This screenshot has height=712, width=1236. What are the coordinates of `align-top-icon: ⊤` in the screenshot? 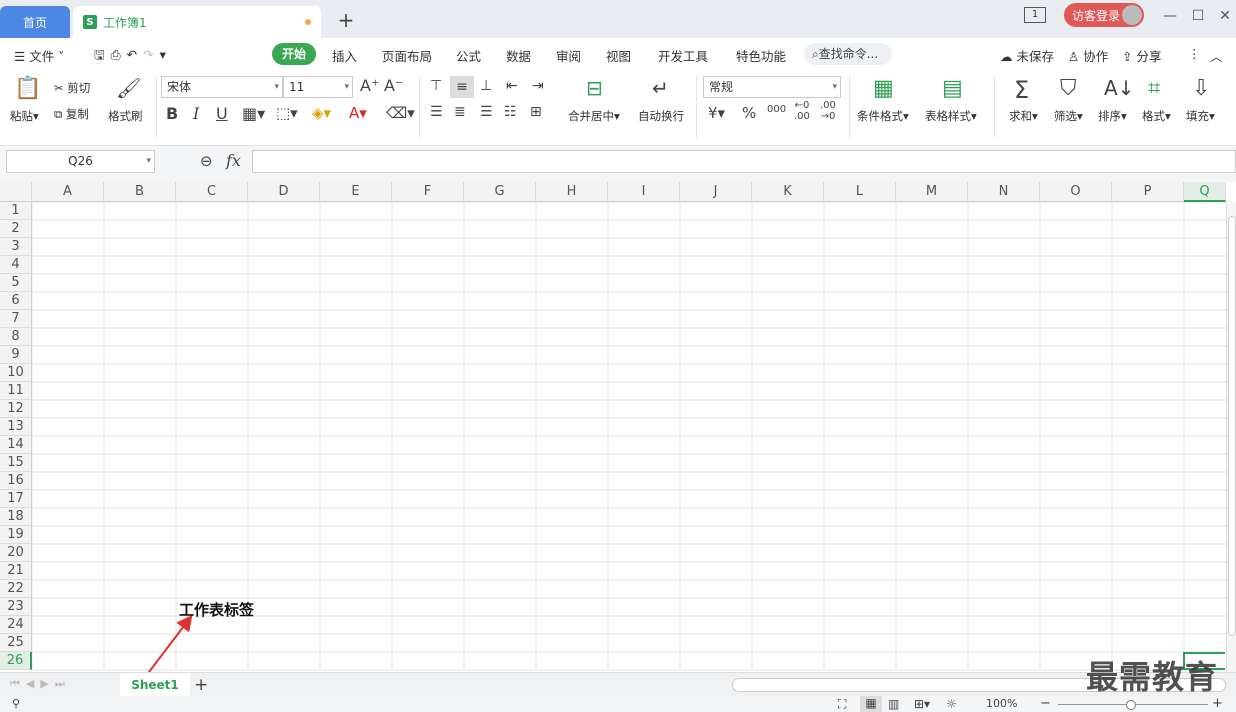 It's located at (436, 86).